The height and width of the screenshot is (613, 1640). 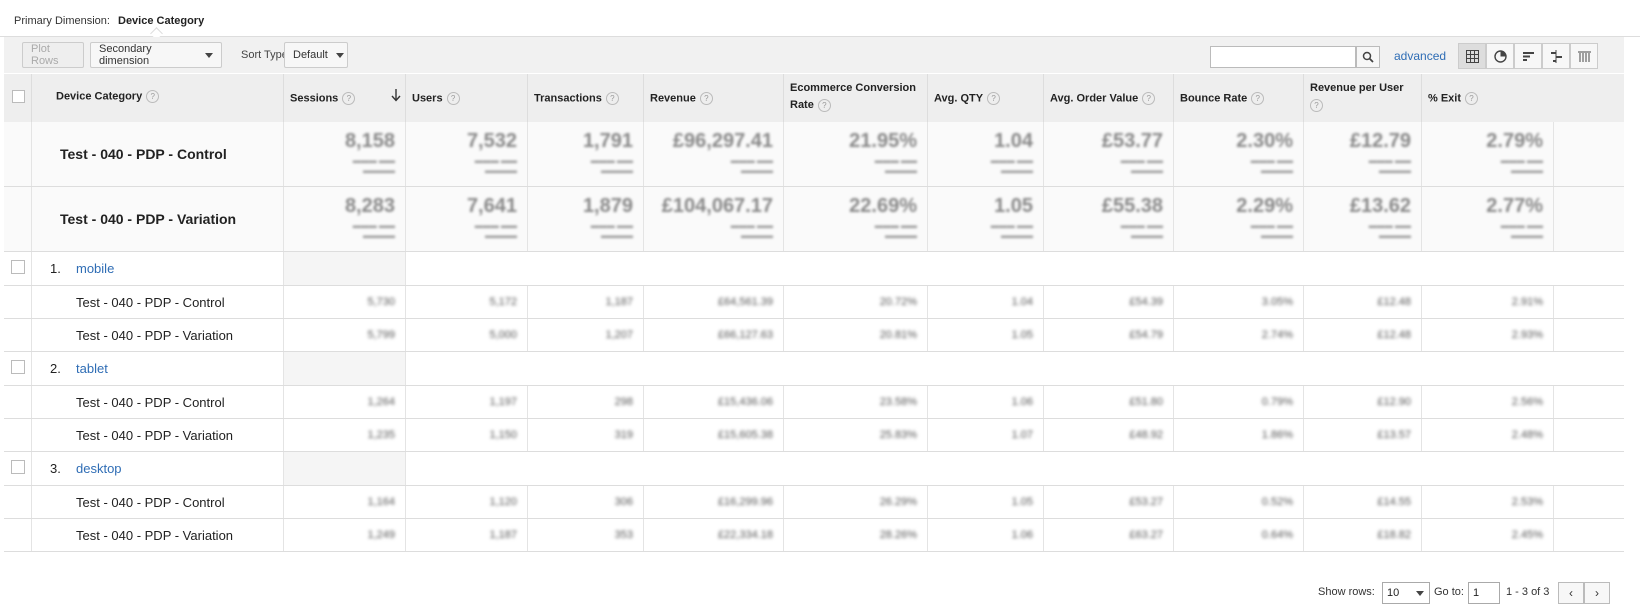 I want to click on metric-value: 1,207, so click(x=619, y=334).